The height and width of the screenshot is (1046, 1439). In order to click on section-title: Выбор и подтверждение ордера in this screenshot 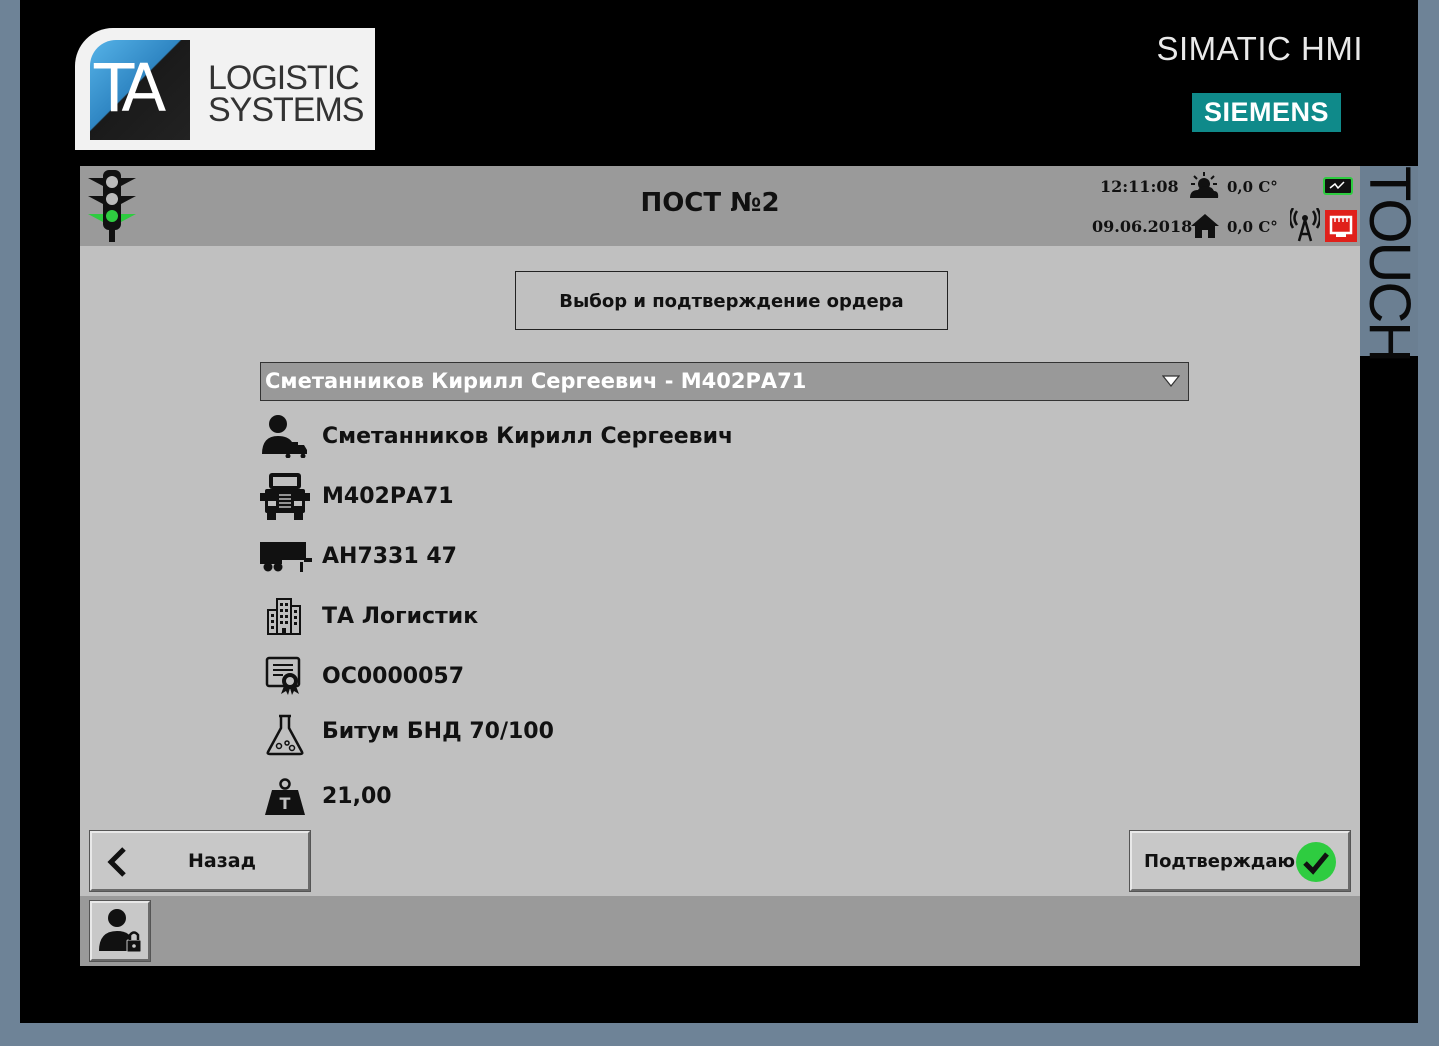, I will do `click(731, 300)`.